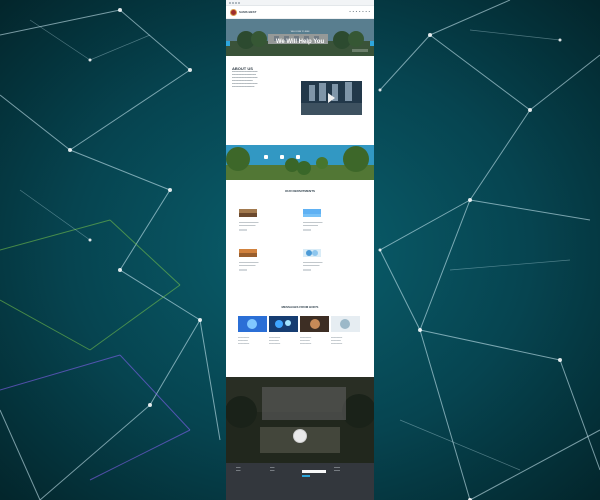 This screenshot has height=500, width=600. I want to click on twitter-icon, so click(233, 2).